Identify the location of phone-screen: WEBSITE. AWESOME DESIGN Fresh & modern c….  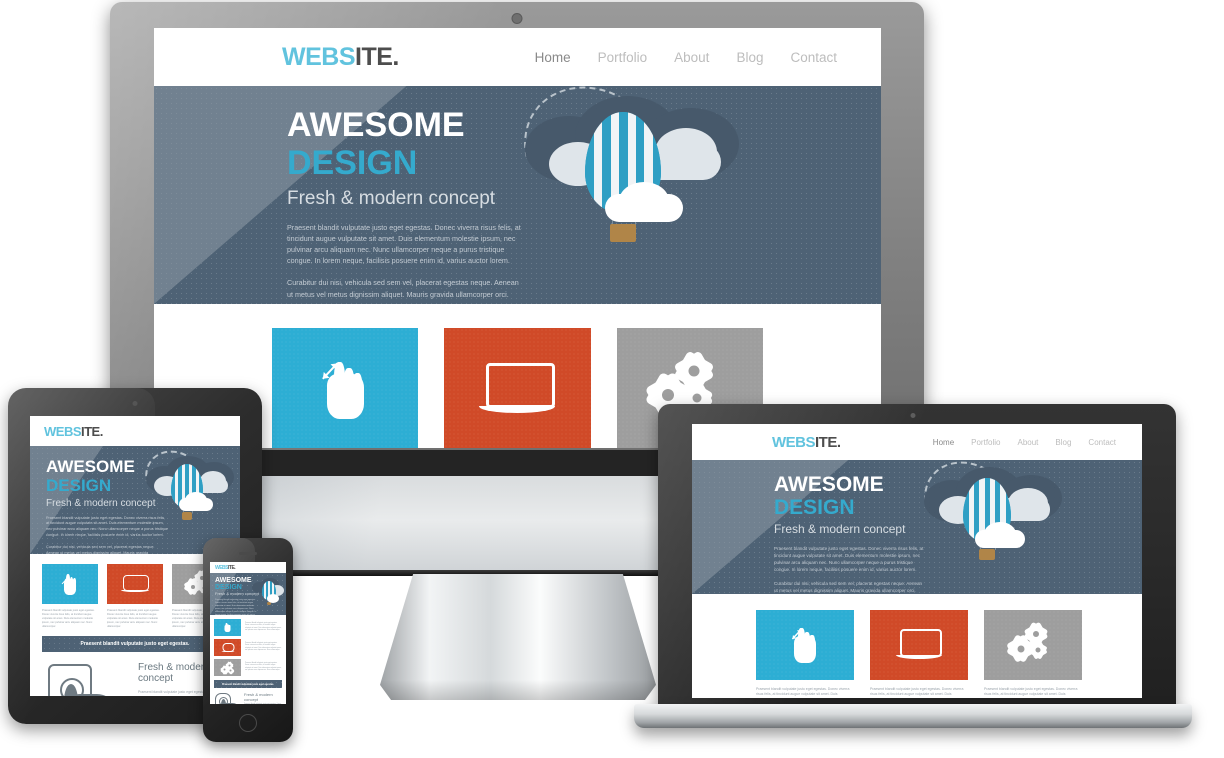
(248, 633).